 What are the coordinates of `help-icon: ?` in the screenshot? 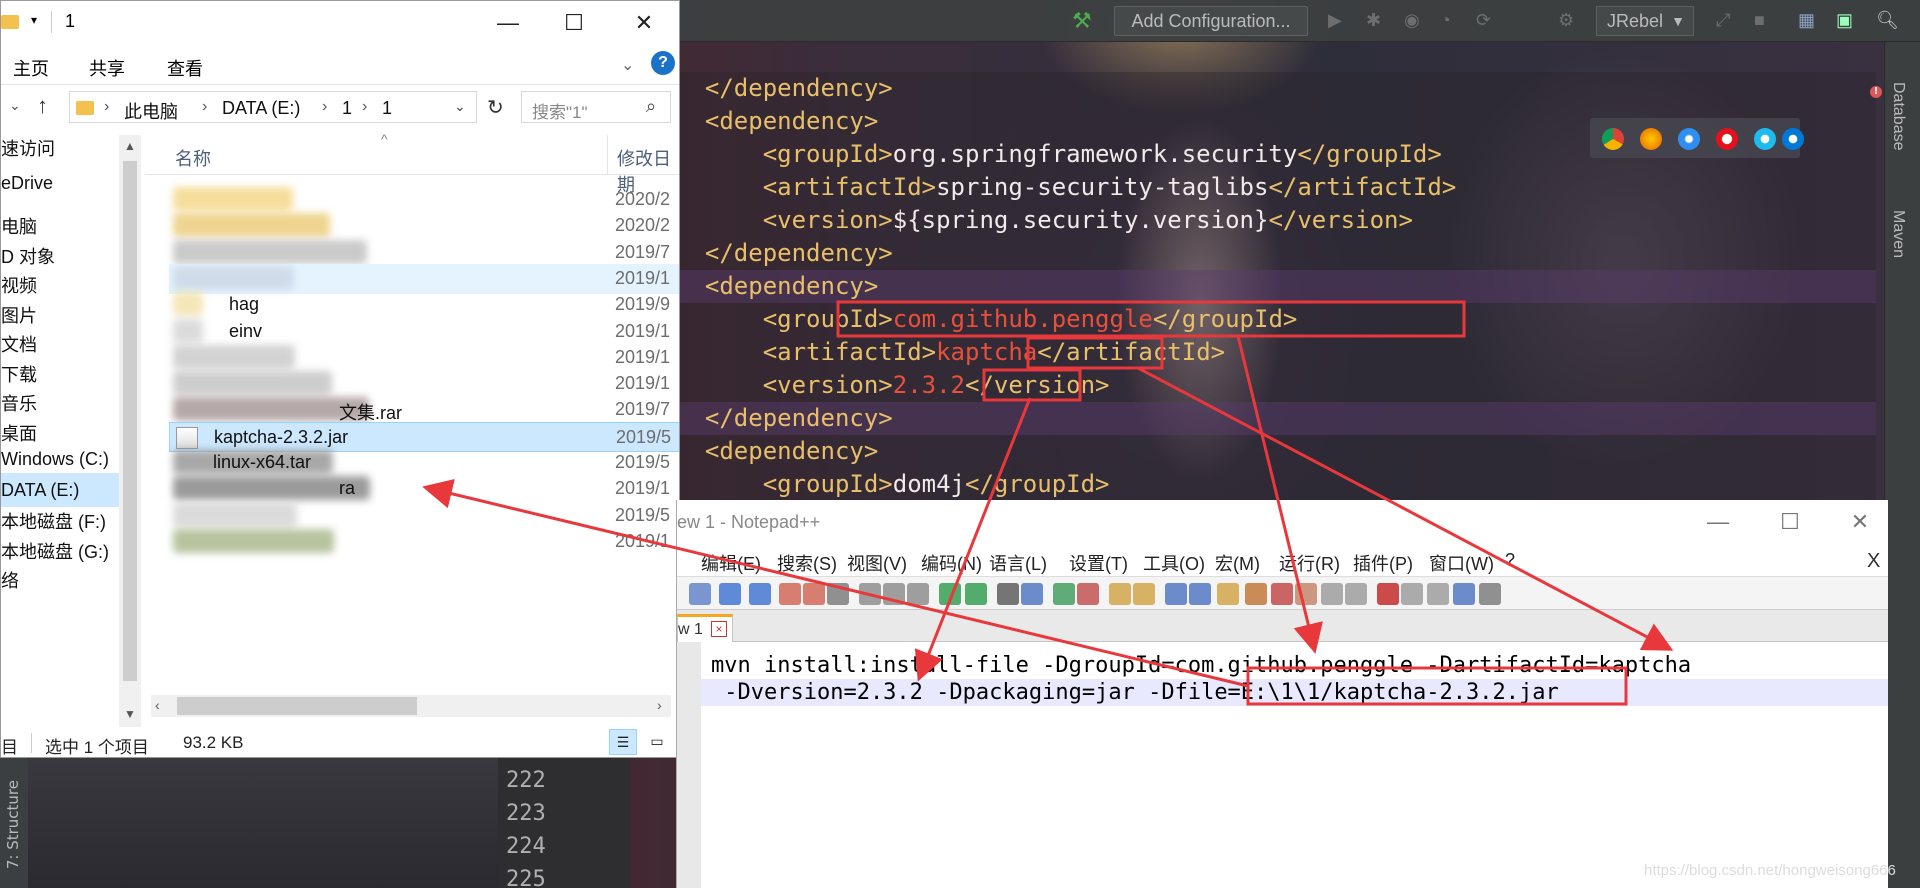 It's located at (663, 63).